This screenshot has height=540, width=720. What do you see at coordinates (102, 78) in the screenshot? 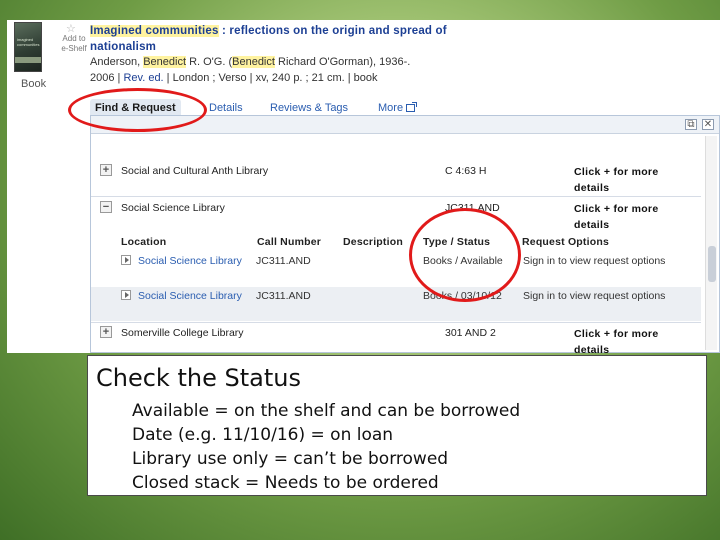
I see `pub-year: 2006` at bounding box center [102, 78].